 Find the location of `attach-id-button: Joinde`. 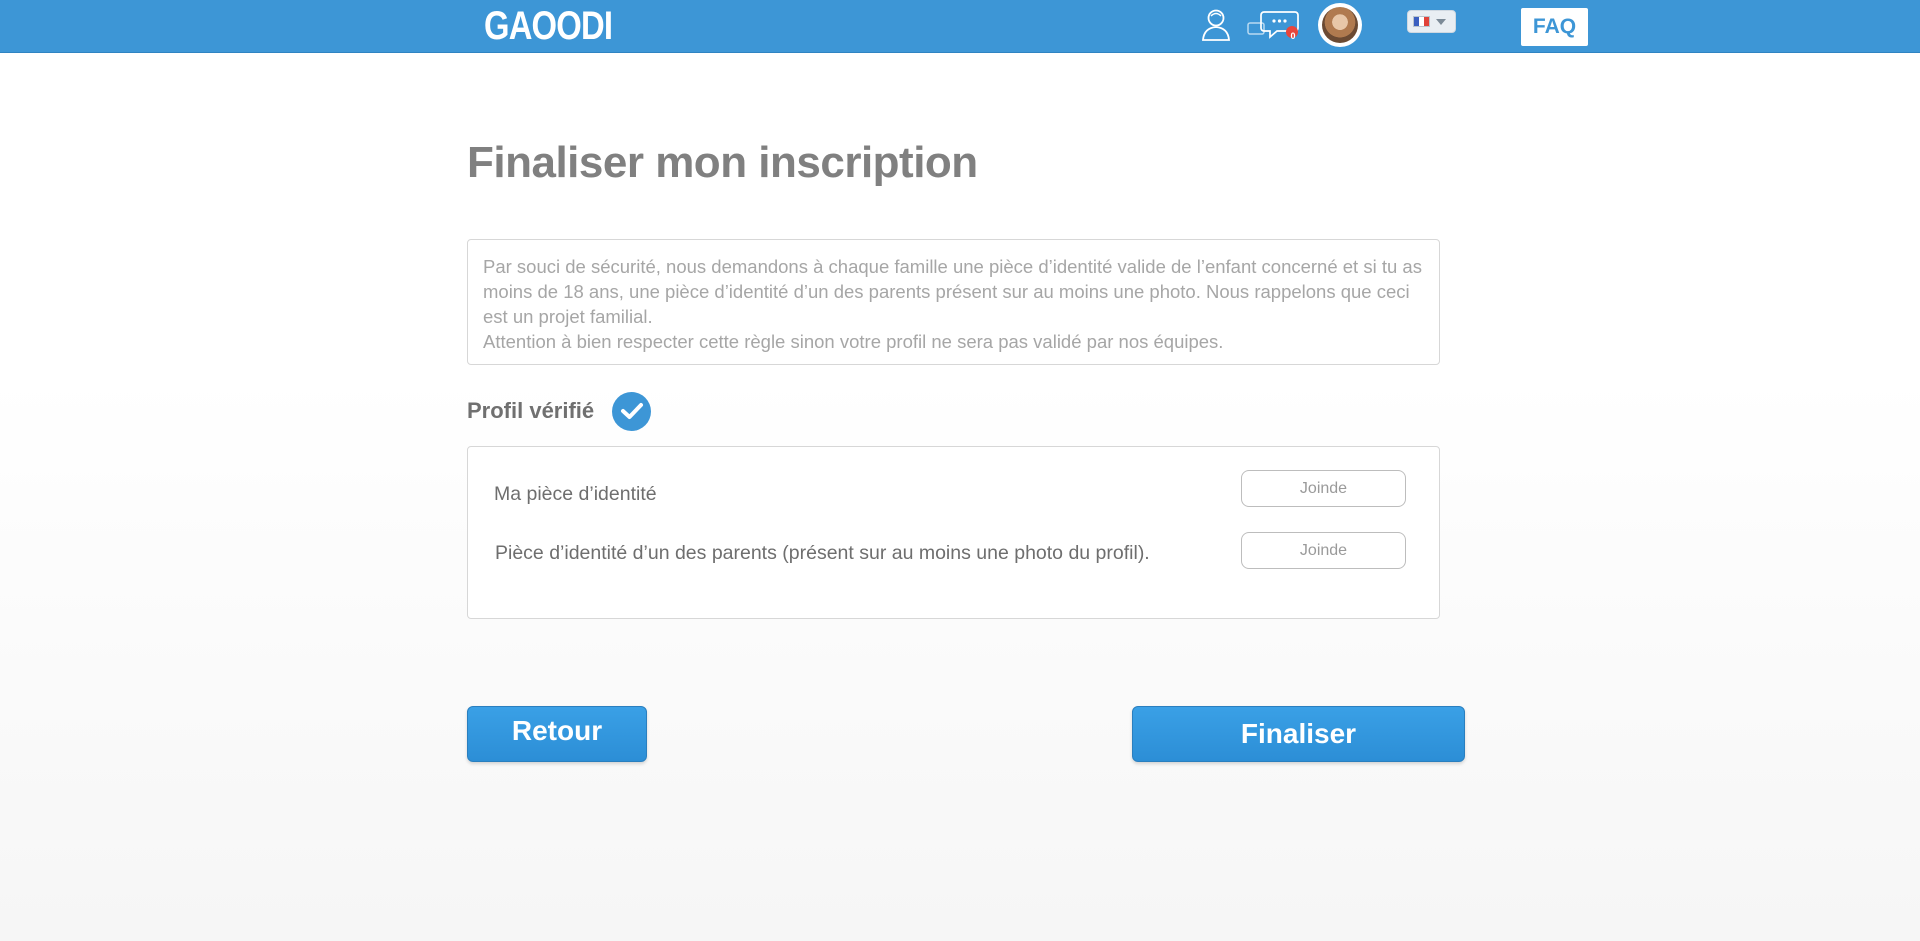

attach-id-button: Joinde is located at coordinates (1323, 488).